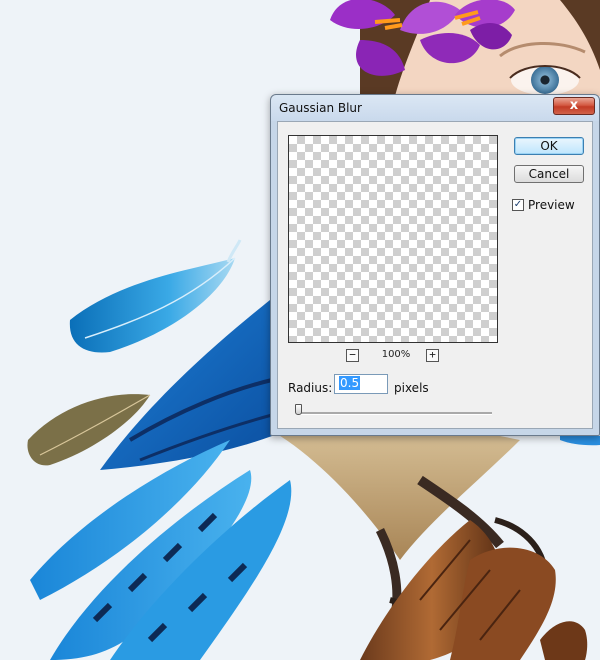 This screenshot has width=600, height=660. I want to click on minus-icon: −, so click(352, 354).